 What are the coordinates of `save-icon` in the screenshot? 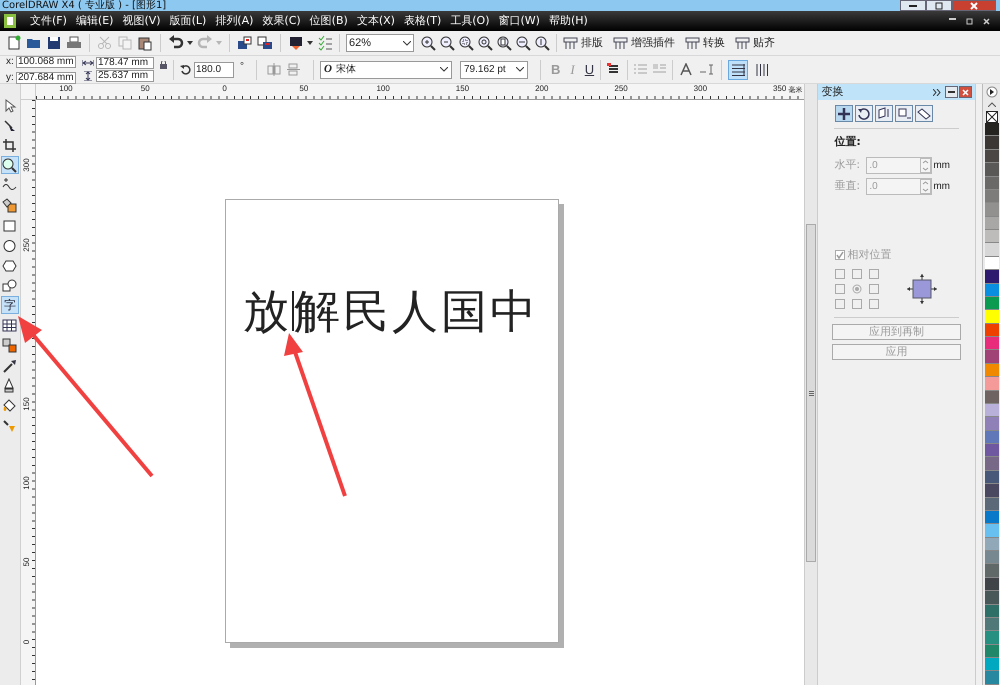 It's located at (54, 43).